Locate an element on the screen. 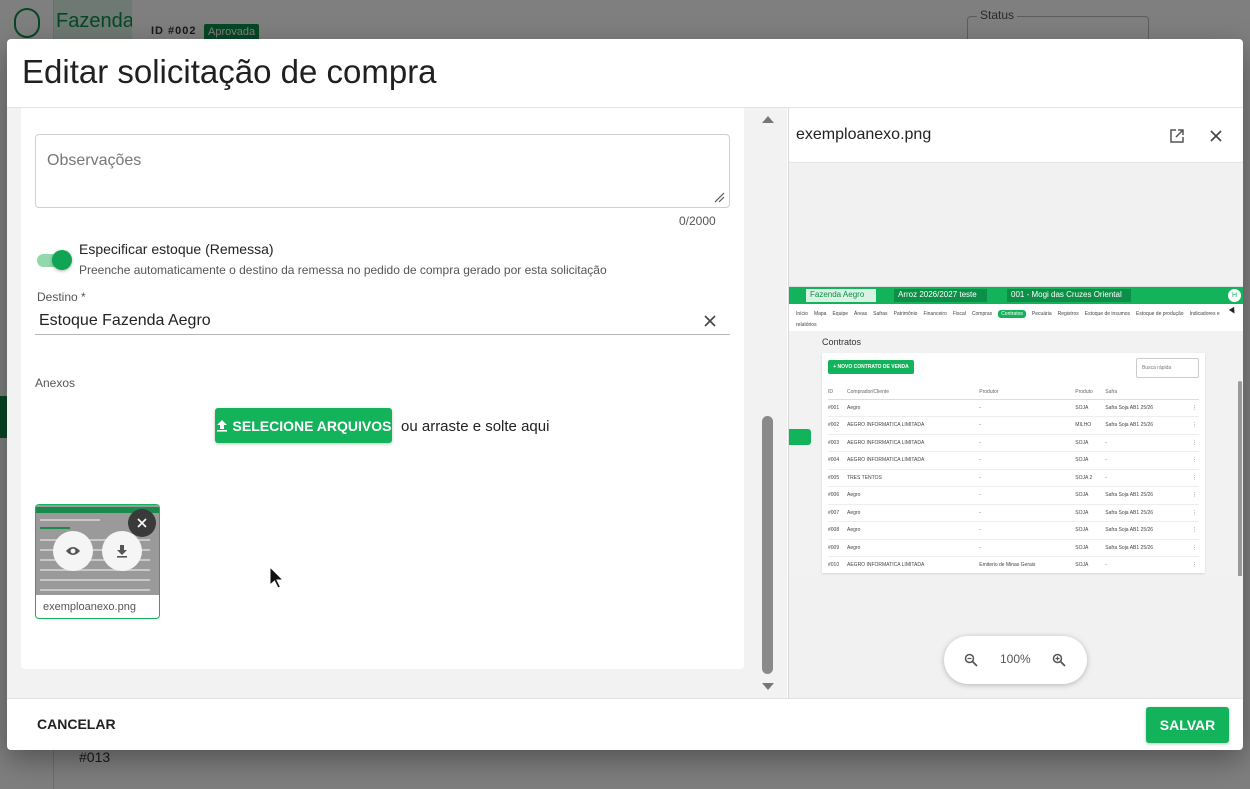  preview-table-row: #004 AEGRO INFORMATICA LIMITADA - SOJA - ⋮ is located at coordinates (1013, 460).